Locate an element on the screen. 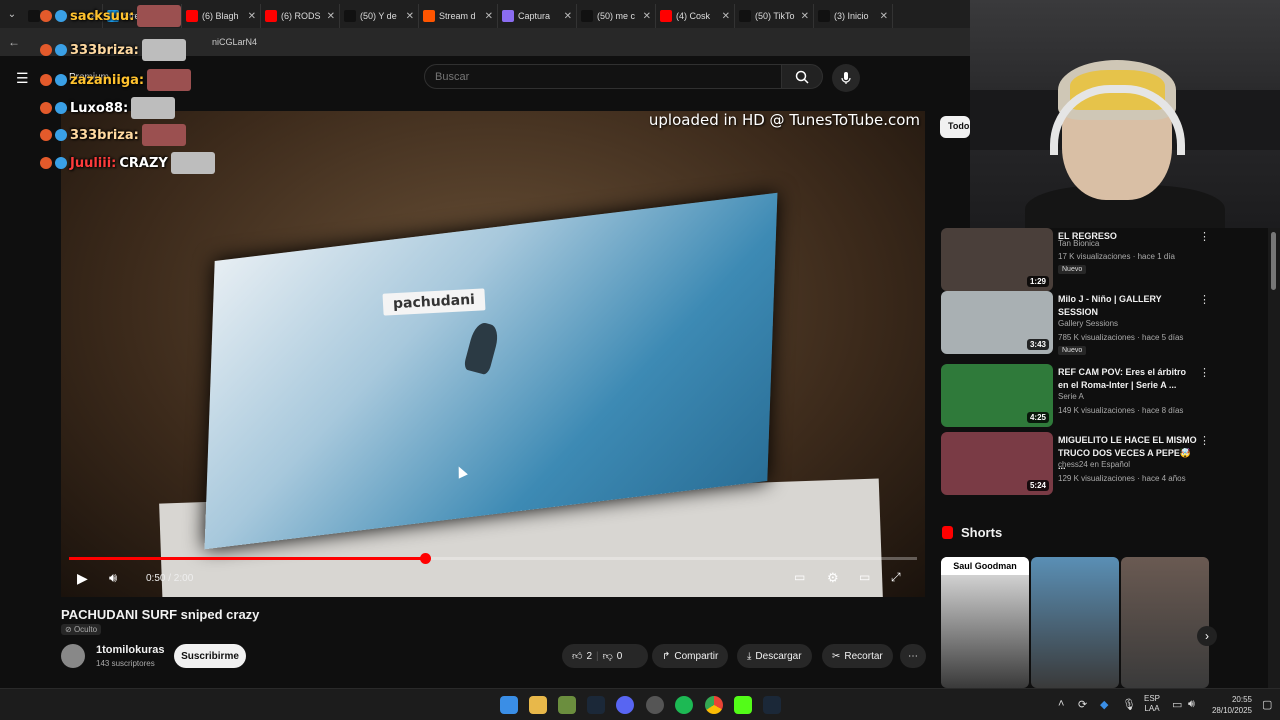 The height and width of the screenshot is (720, 1280). video-duration: 5:24 is located at coordinates (1037, 485).